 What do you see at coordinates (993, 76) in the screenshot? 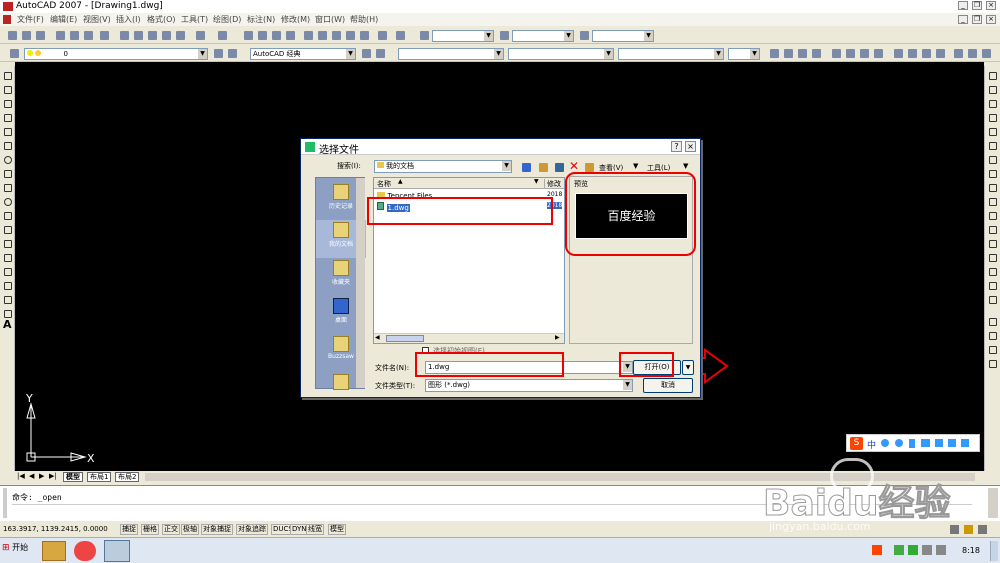
I see `erase-icon` at bounding box center [993, 76].